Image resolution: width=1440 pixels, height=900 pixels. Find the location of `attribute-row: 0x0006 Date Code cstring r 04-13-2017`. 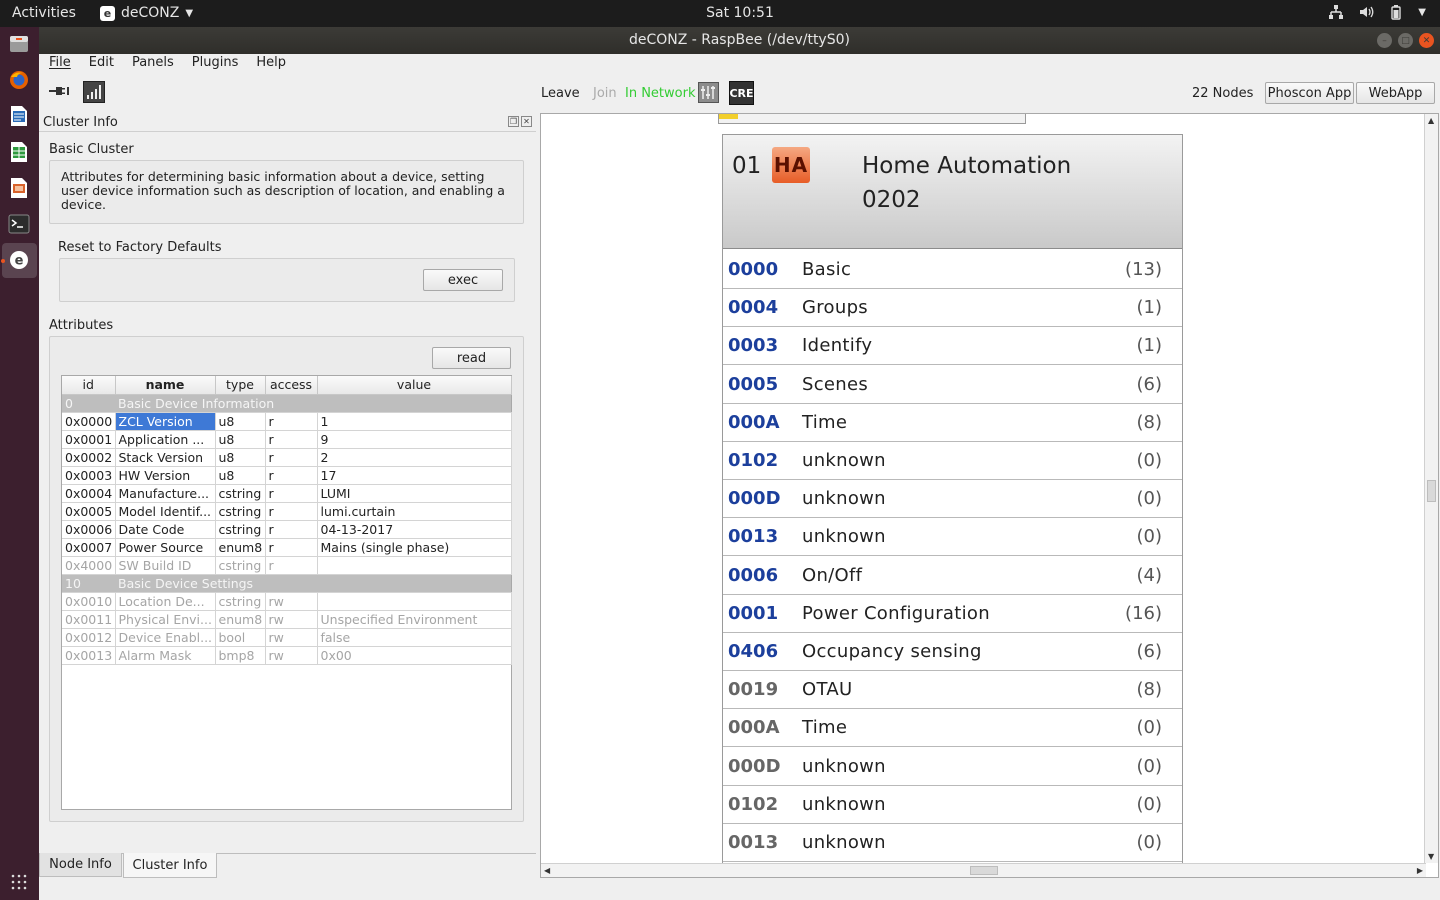

attribute-row: 0x0006 Date Code cstring r 04-13-2017 is located at coordinates (287, 529).